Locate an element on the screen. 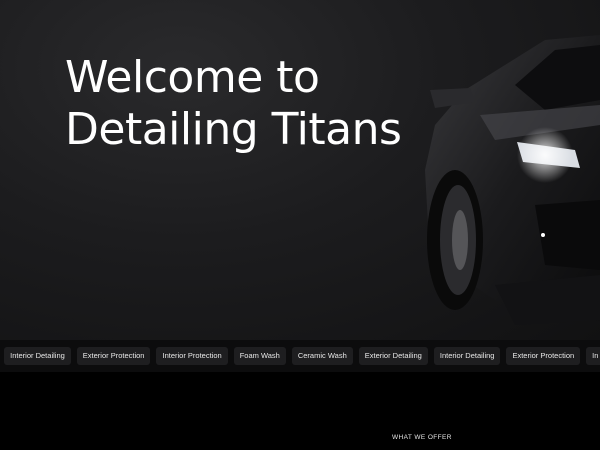  service-chip: Interior Protection is located at coordinates (192, 356).